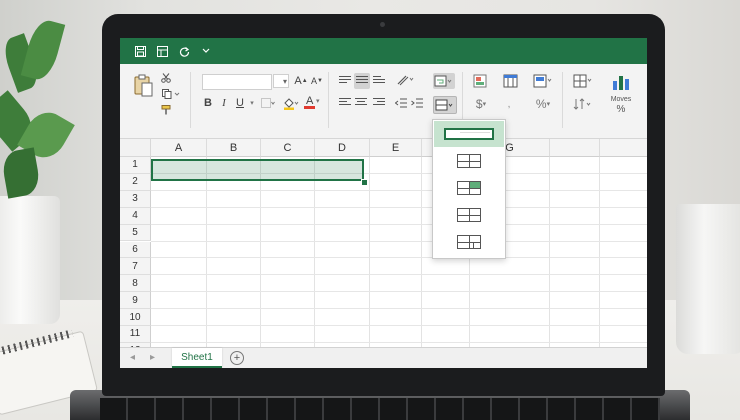 The width and height of the screenshot is (740, 420). Describe the element at coordinates (401, 103) in the screenshot. I see `decrease-indent-icon` at that location.